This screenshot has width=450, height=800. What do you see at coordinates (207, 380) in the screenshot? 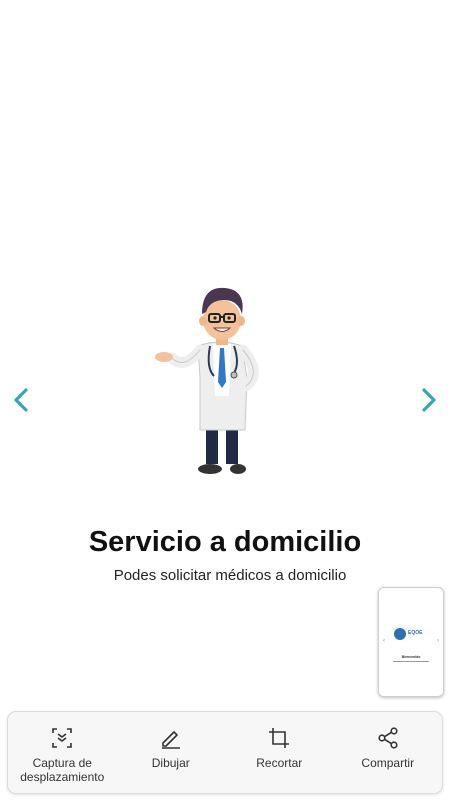
I see `doctor-illustration` at bounding box center [207, 380].